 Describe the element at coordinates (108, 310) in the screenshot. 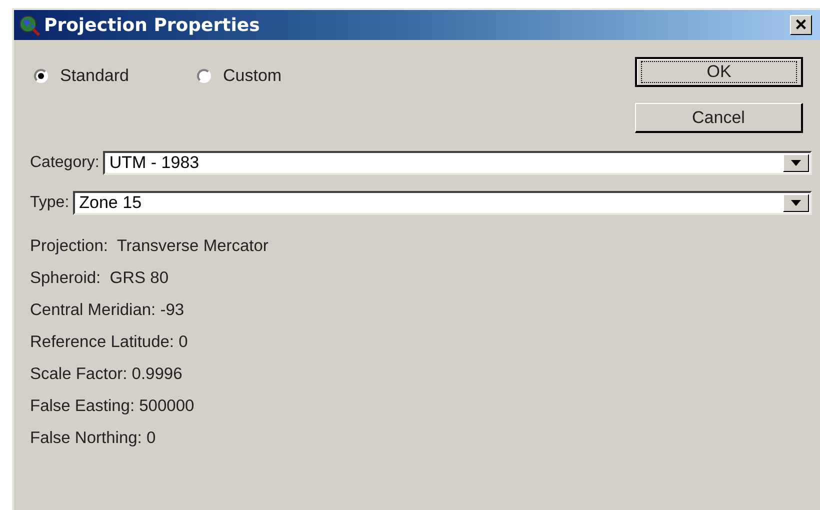

I see `property-text: Central Meridian: -93` at that location.